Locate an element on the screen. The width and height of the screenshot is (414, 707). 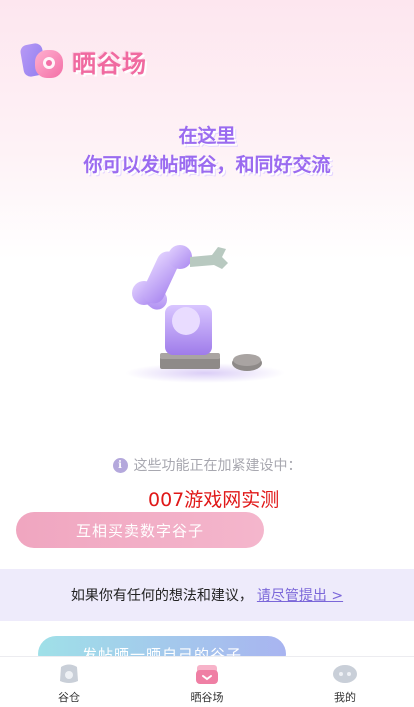
tab-profile-label: 我的 is located at coordinates (345, 697).